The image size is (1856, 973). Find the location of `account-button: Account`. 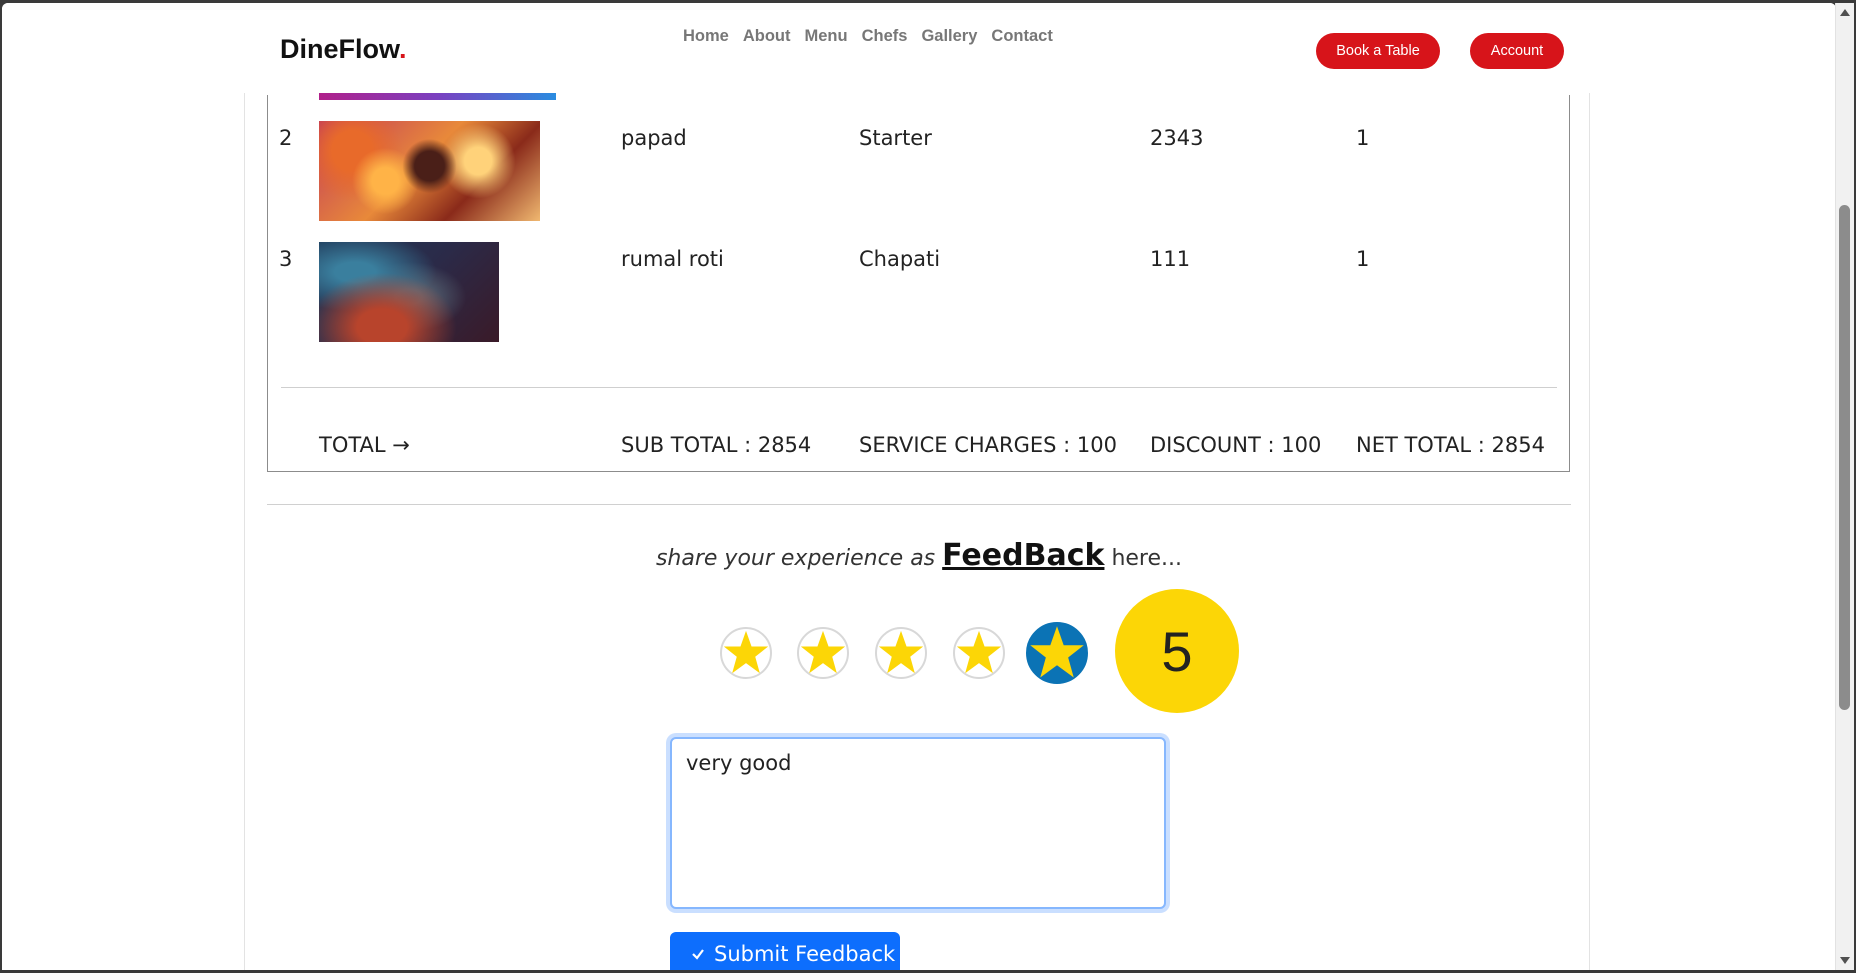

account-button: Account is located at coordinates (1517, 51).